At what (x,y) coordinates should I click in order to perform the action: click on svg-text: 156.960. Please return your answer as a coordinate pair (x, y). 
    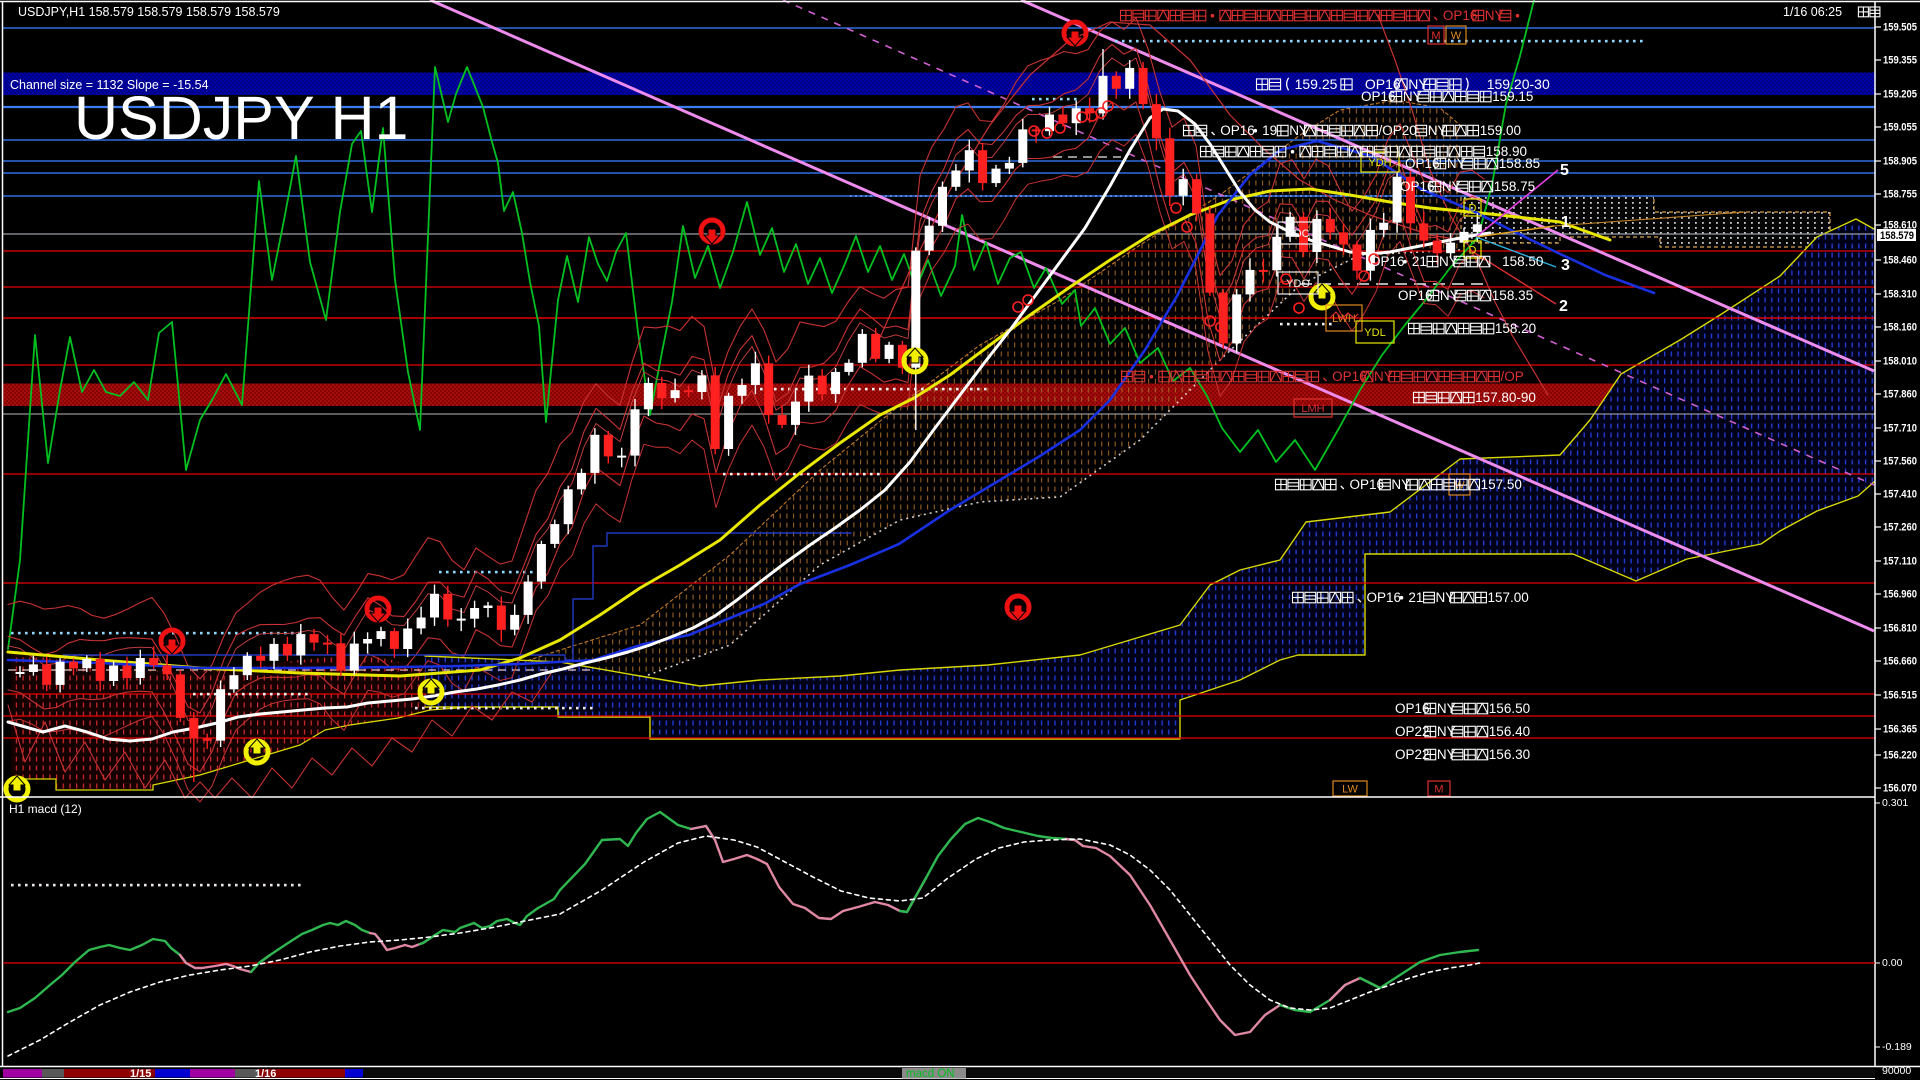
    Looking at the image, I should click on (1900, 595).